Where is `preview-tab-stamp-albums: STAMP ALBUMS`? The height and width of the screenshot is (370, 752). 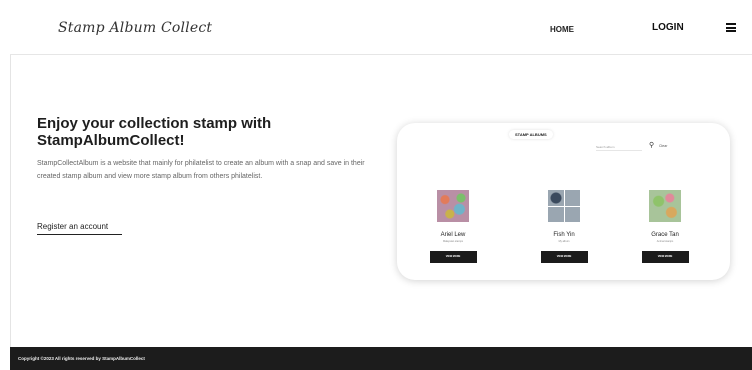
preview-tab-stamp-albums: STAMP ALBUMS is located at coordinates (531, 134).